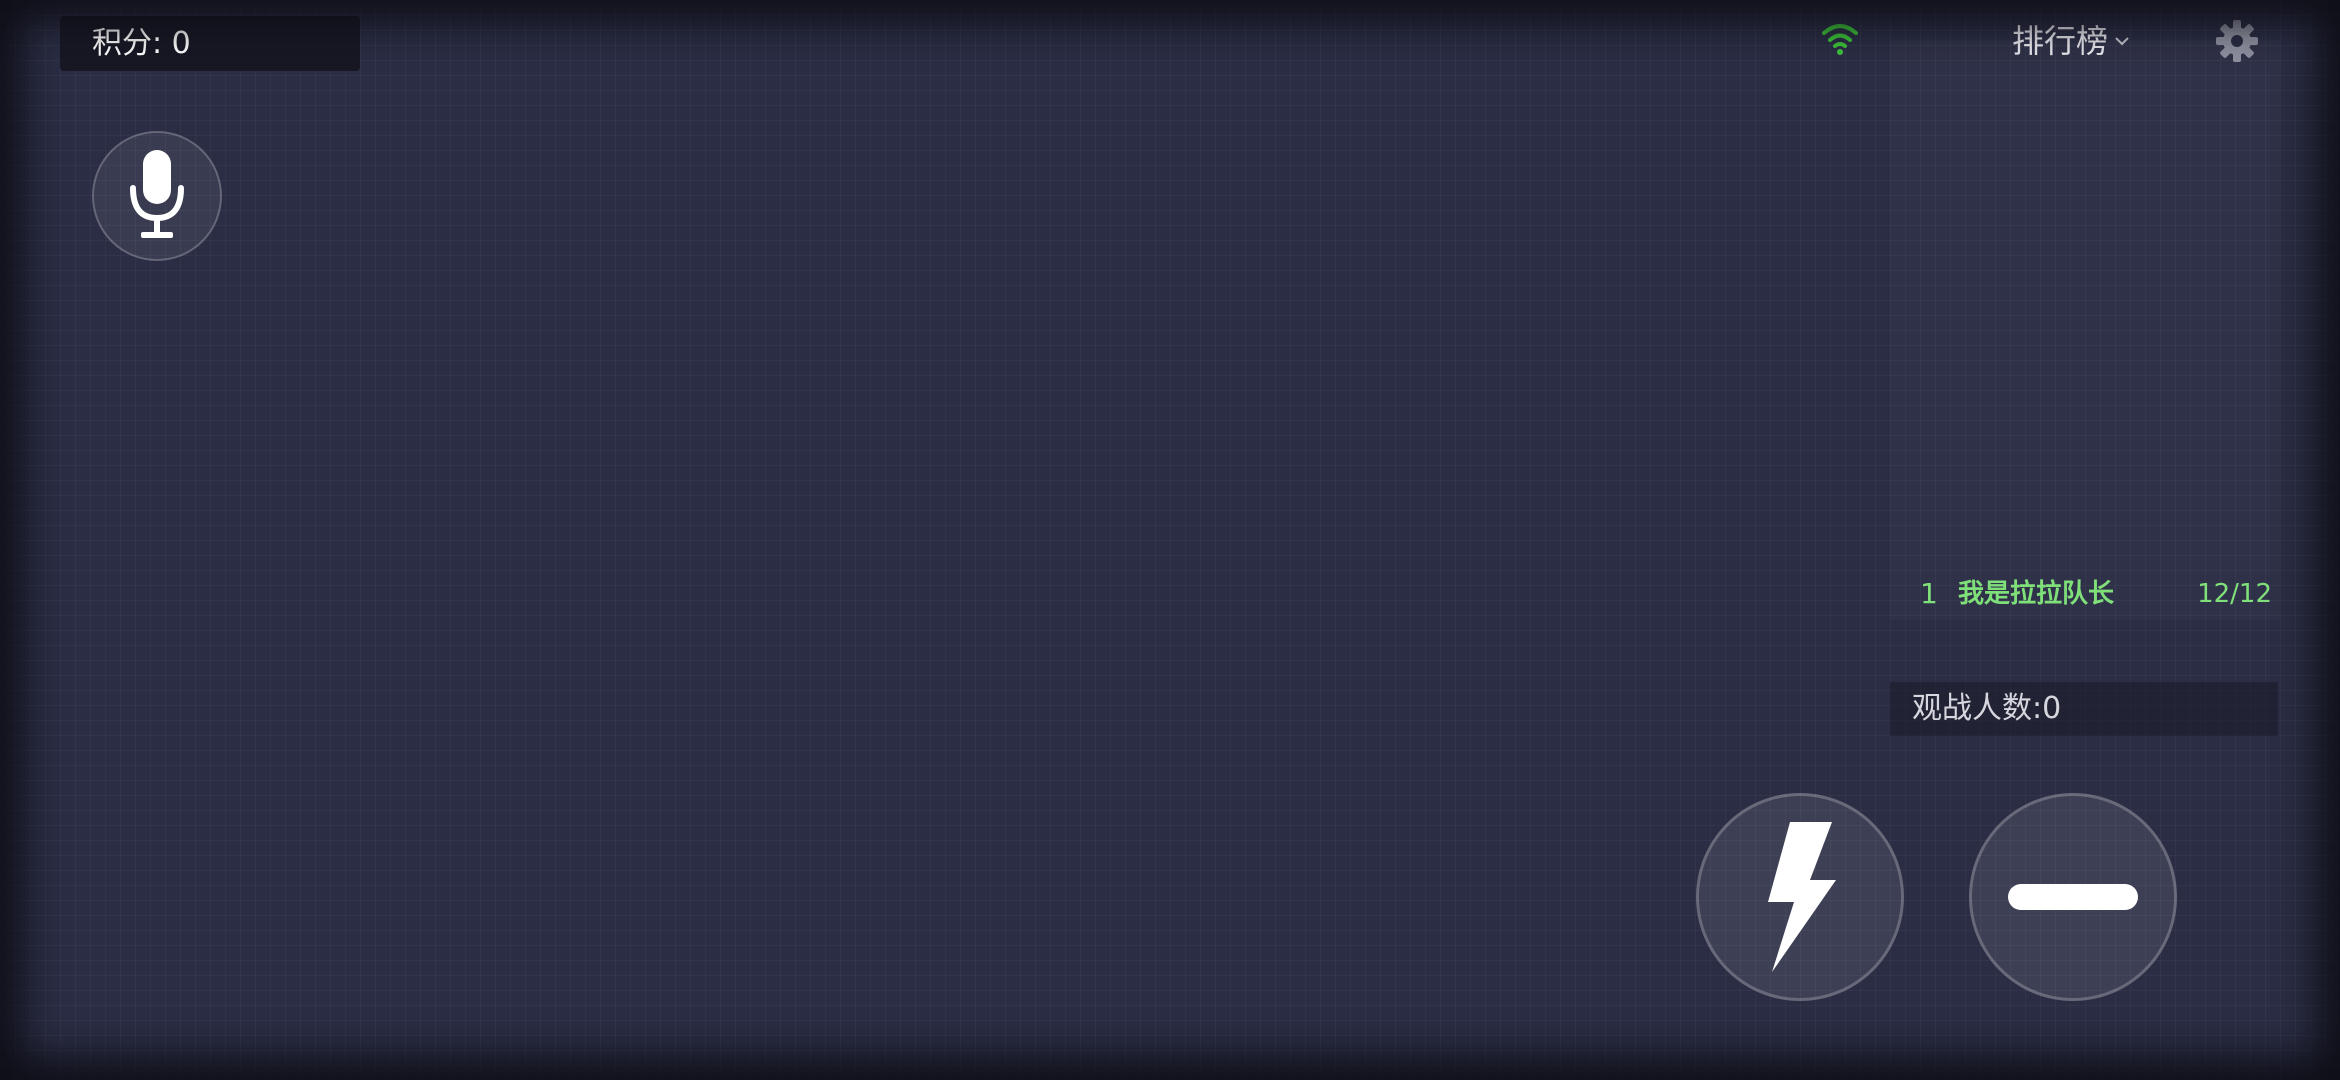  What do you see at coordinates (2060, 41) in the screenshot?
I see `leaderboard-title: 排行榜` at bounding box center [2060, 41].